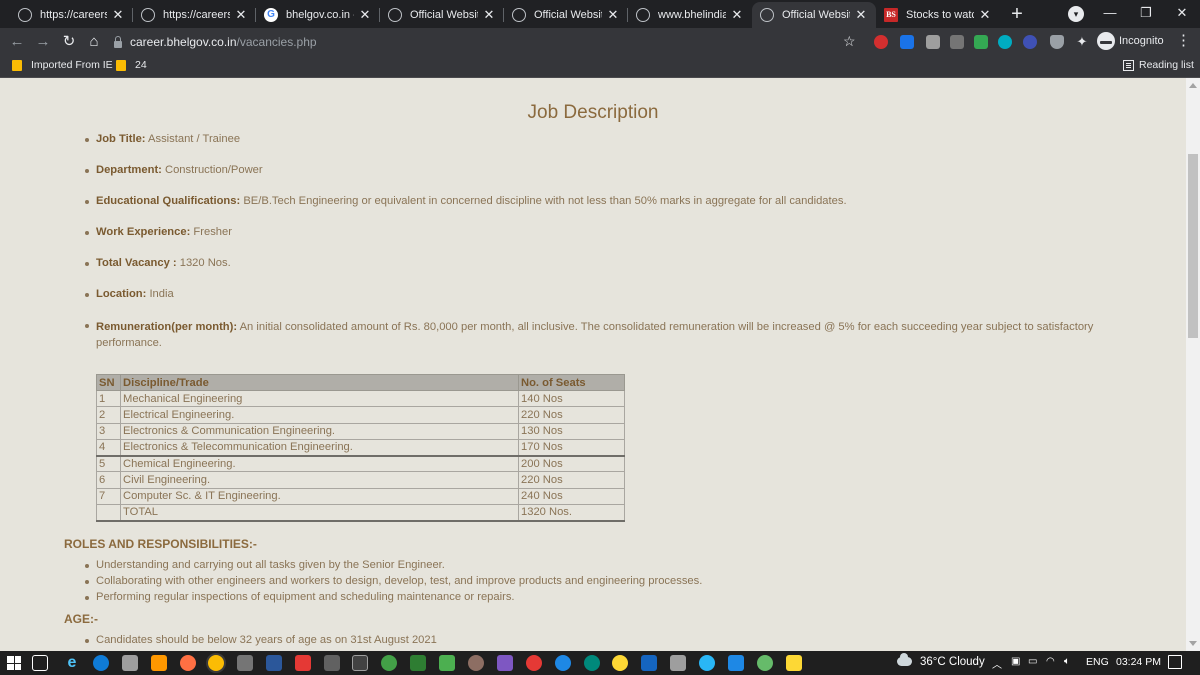 The width and height of the screenshot is (1200, 675). What do you see at coordinates (814, 15) in the screenshot?
I see `browser-tab-active: Official Website o ✕` at bounding box center [814, 15].